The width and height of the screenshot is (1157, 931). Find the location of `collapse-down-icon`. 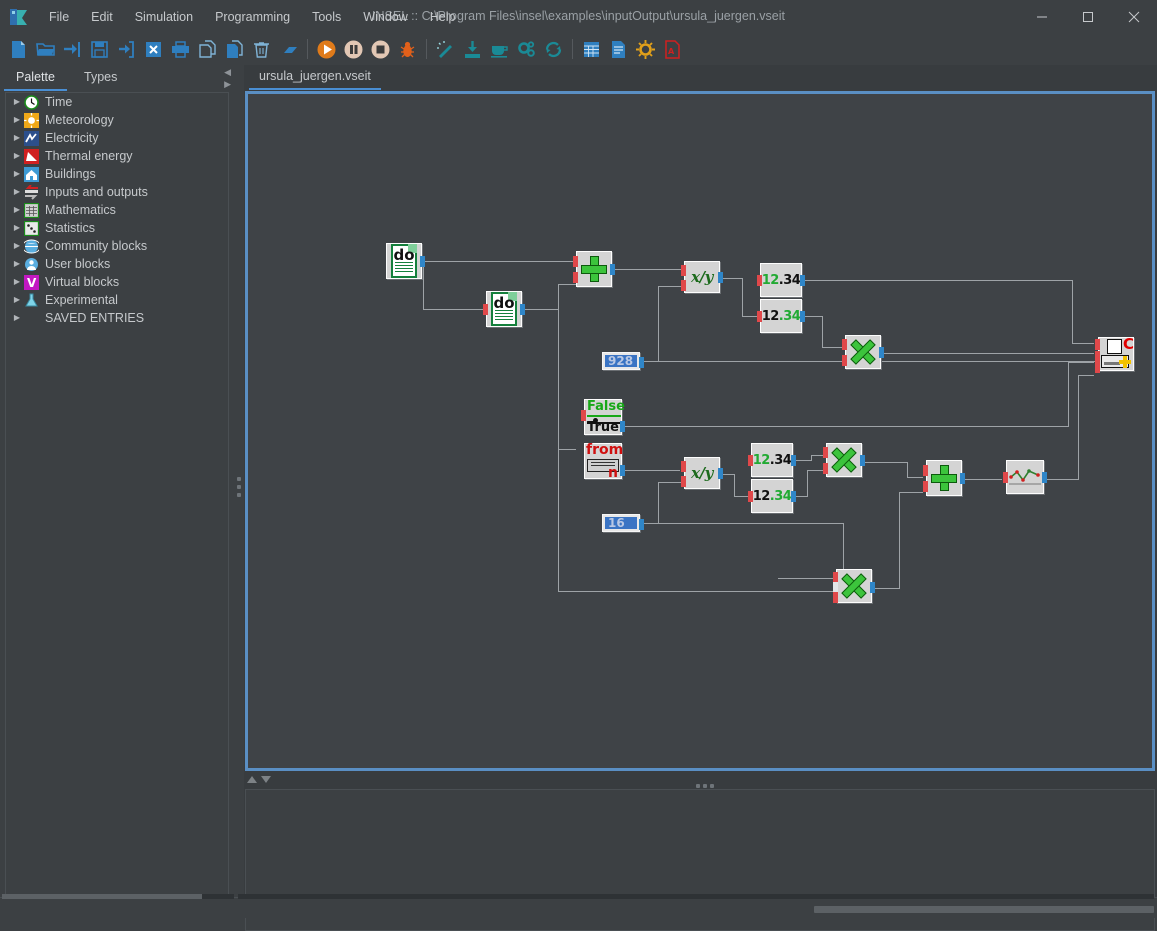

collapse-down-icon is located at coordinates (266, 779).